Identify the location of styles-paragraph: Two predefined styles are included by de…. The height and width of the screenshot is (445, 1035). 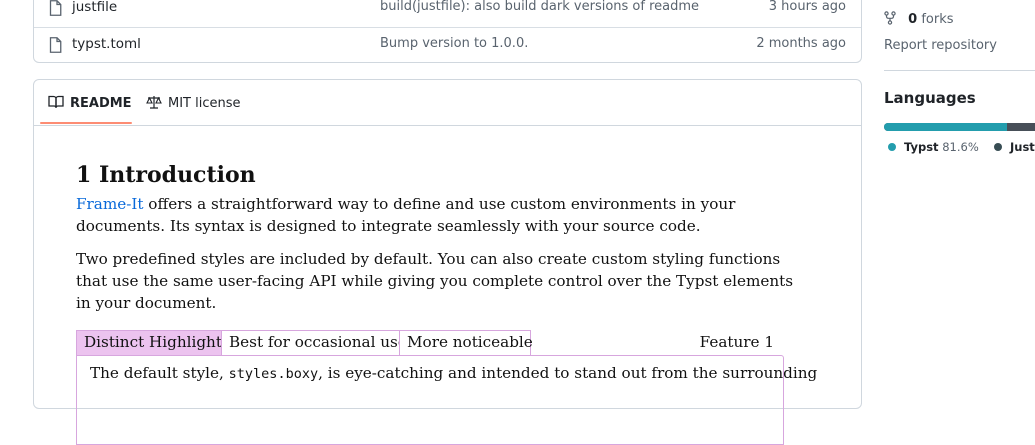
(435, 281).